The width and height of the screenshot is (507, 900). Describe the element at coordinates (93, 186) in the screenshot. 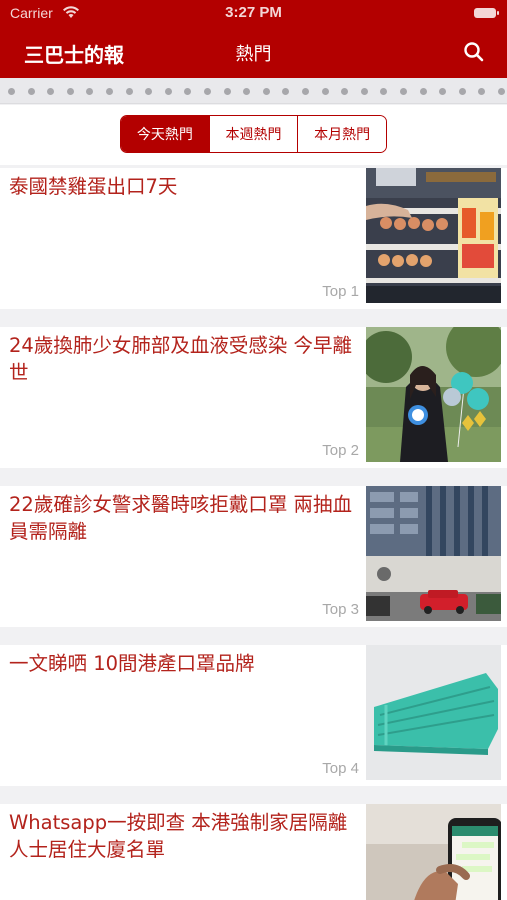

I see `article-title: 泰國禁雞蛋出口7天` at that location.